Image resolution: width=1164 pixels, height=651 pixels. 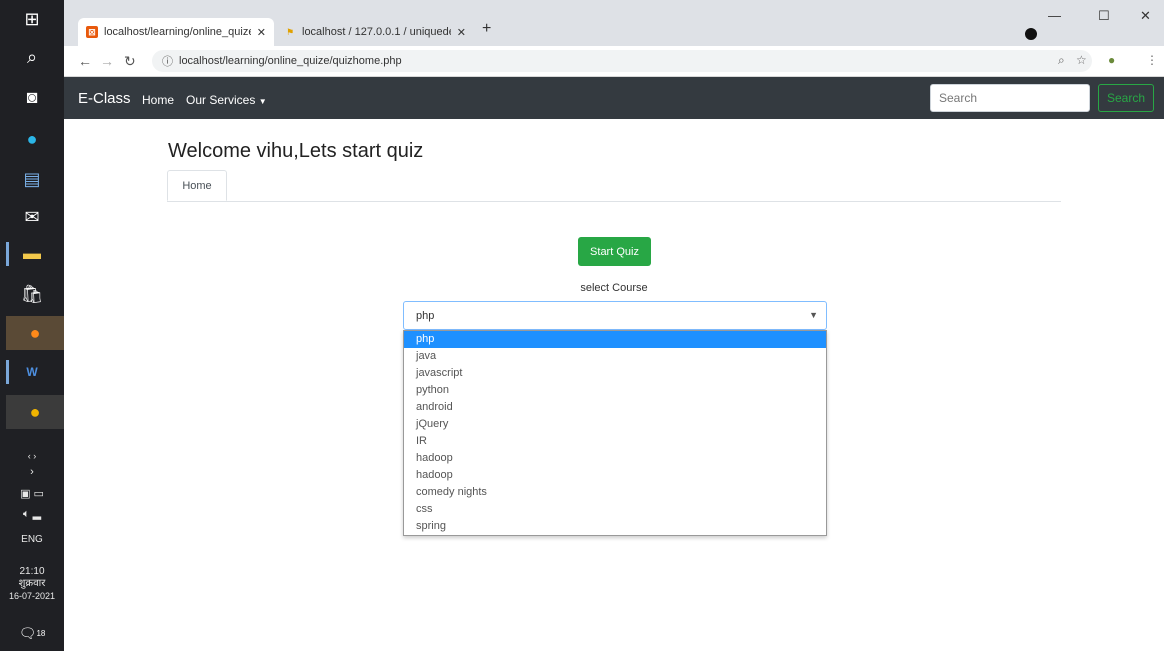 What do you see at coordinates (32, 19) in the screenshot?
I see `windows-start-icon: ⊞` at bounding box center [32, 19].